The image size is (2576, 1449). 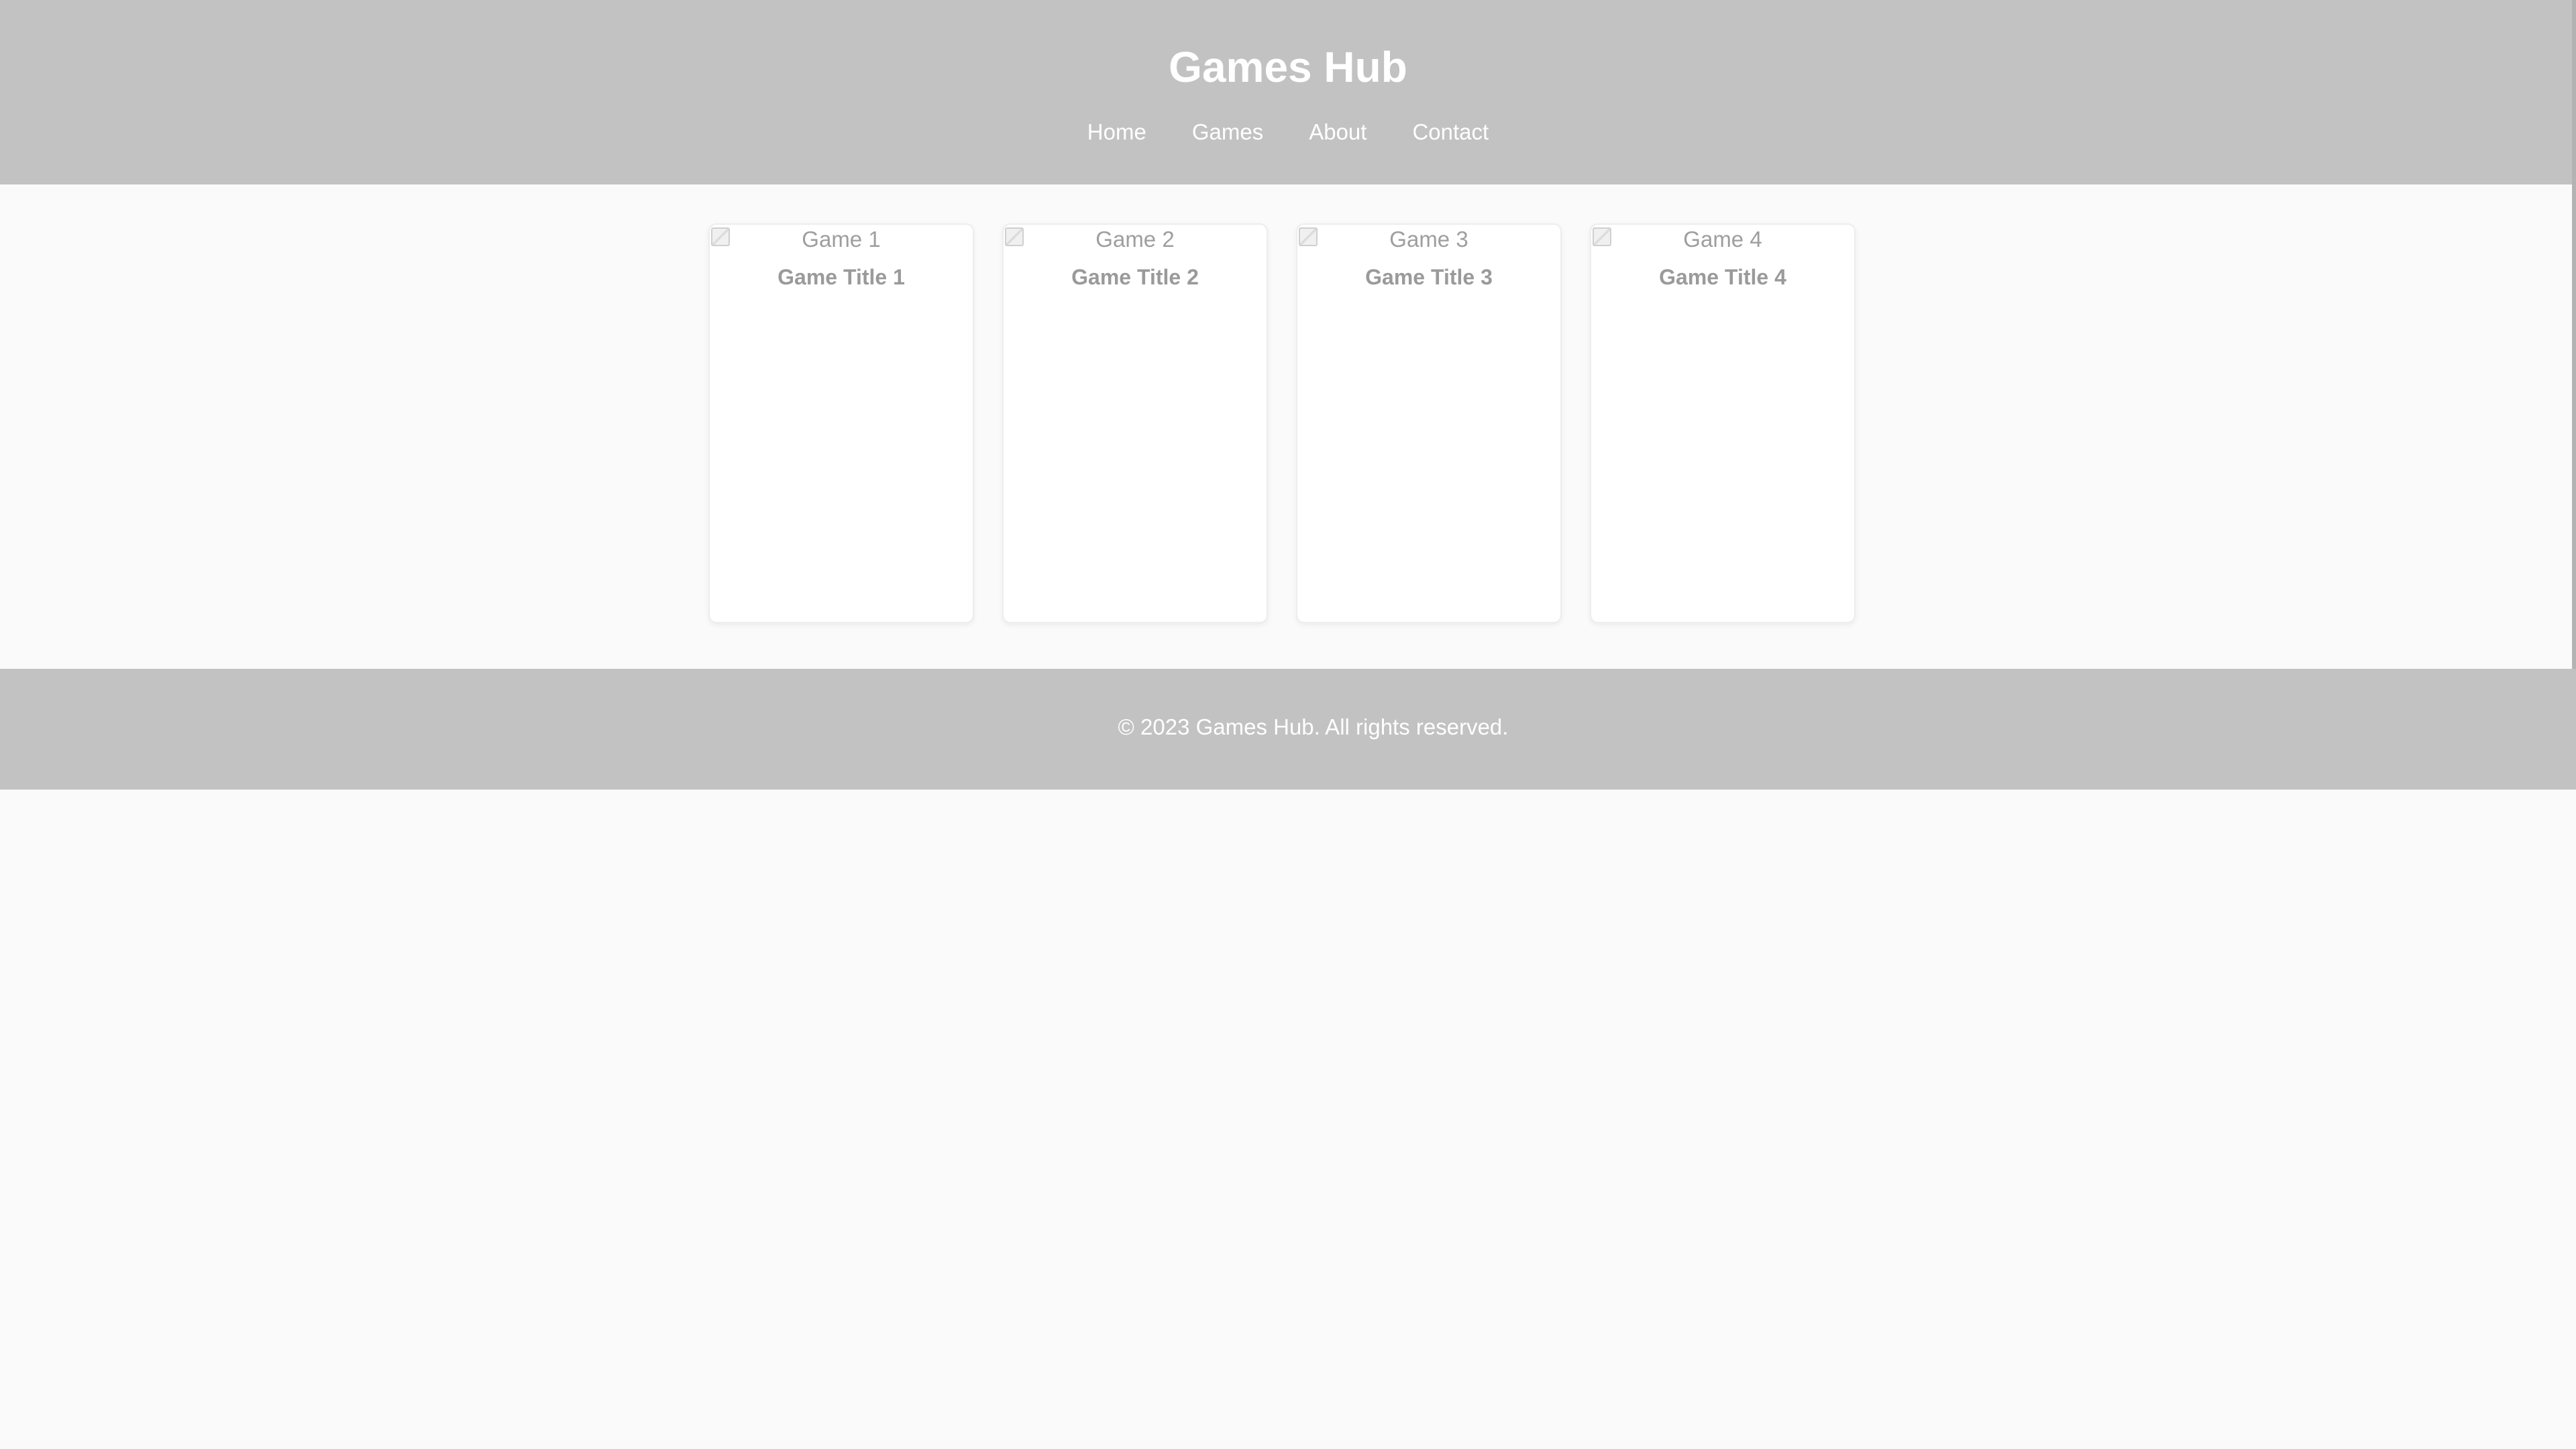 I want to click on game-card: Game 4 Game Title 4, so click(x=1723, y=423).